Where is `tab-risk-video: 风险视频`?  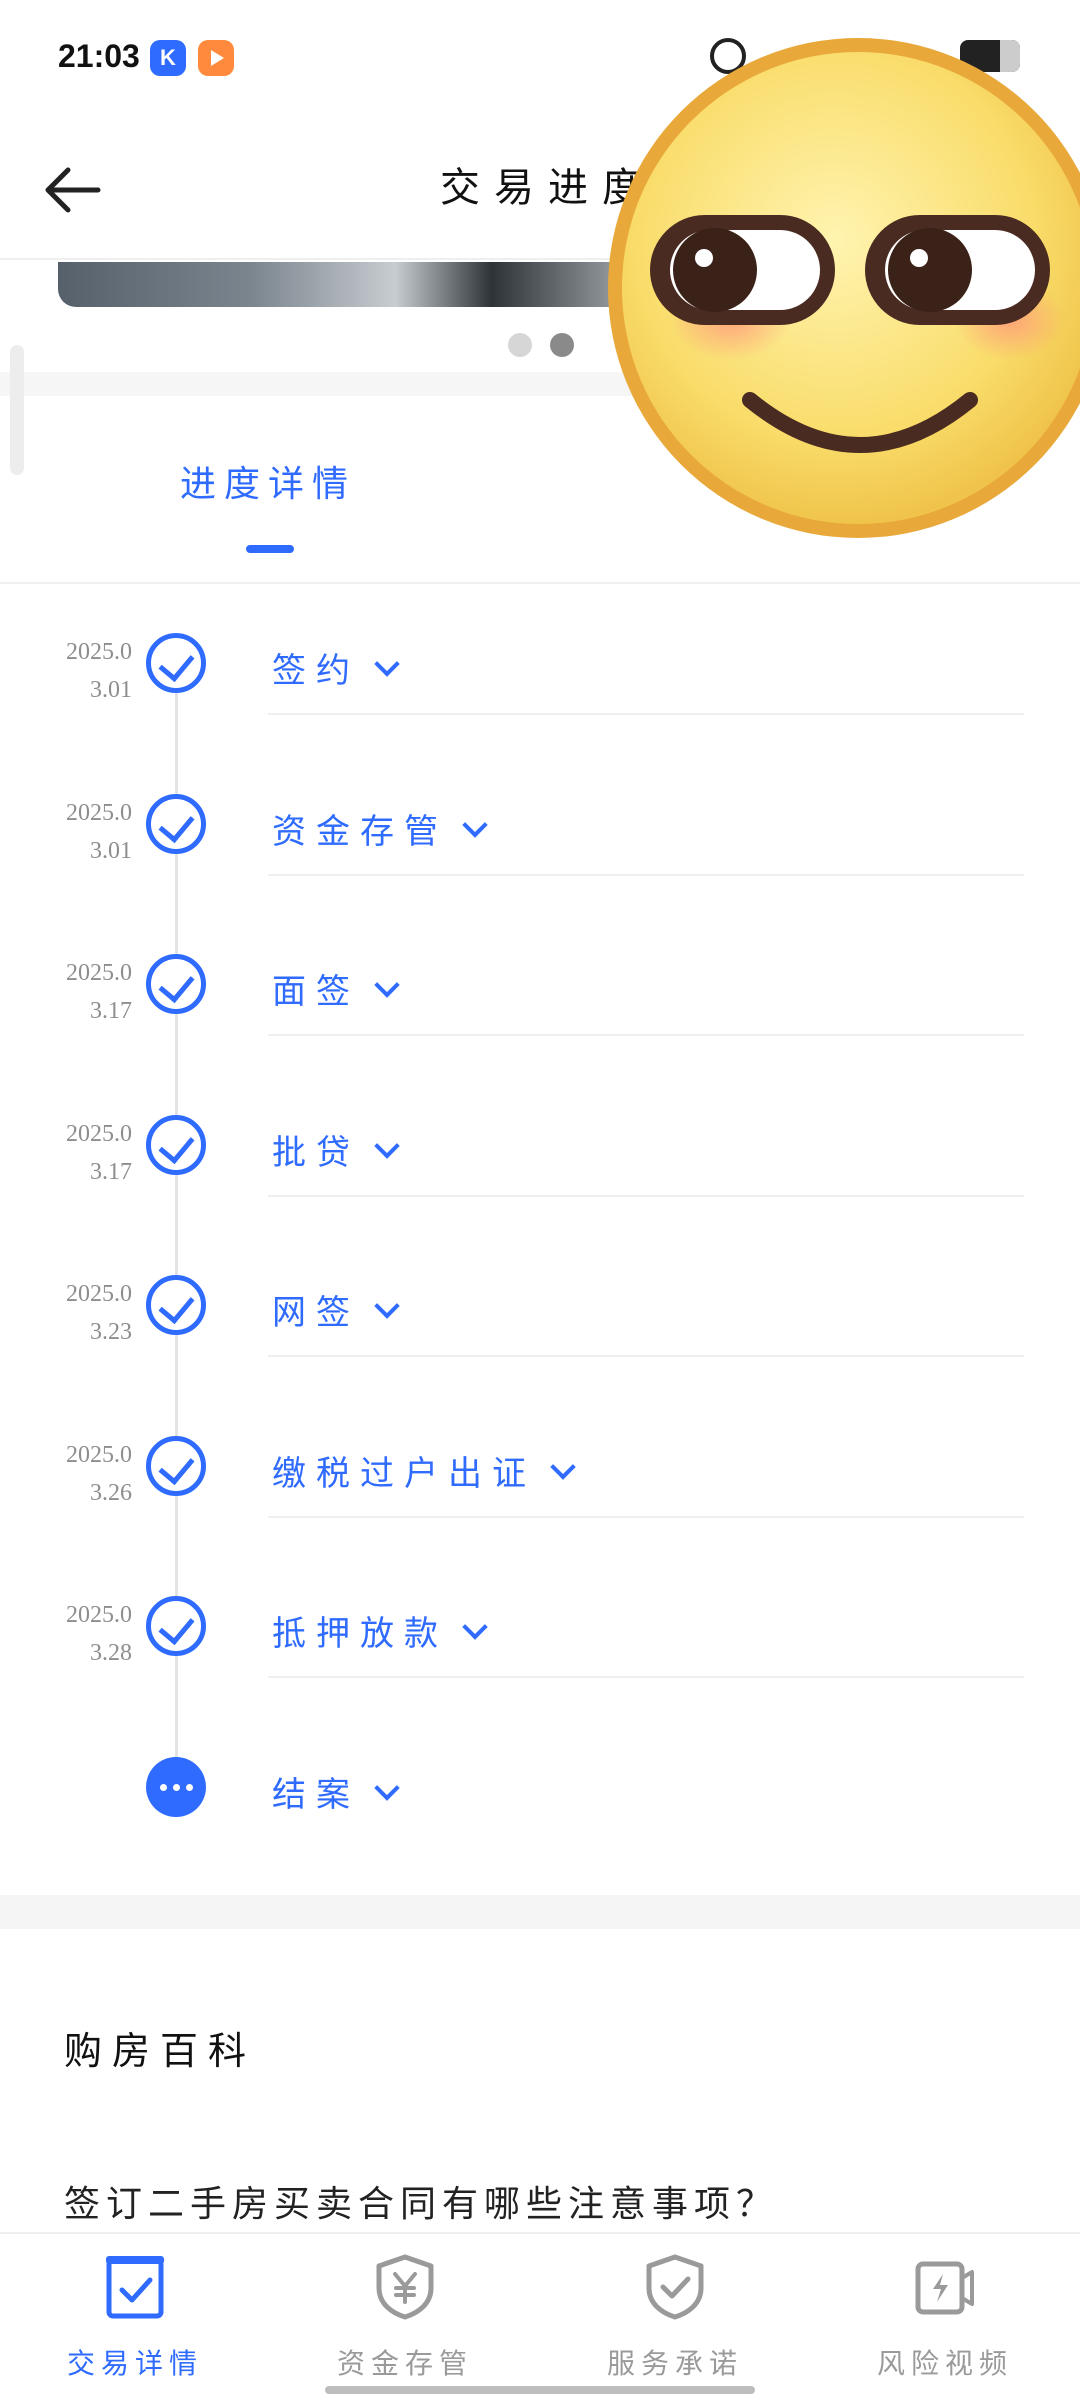
tab-risk-video: 风险视频 is located at coordinates (945, 2324).